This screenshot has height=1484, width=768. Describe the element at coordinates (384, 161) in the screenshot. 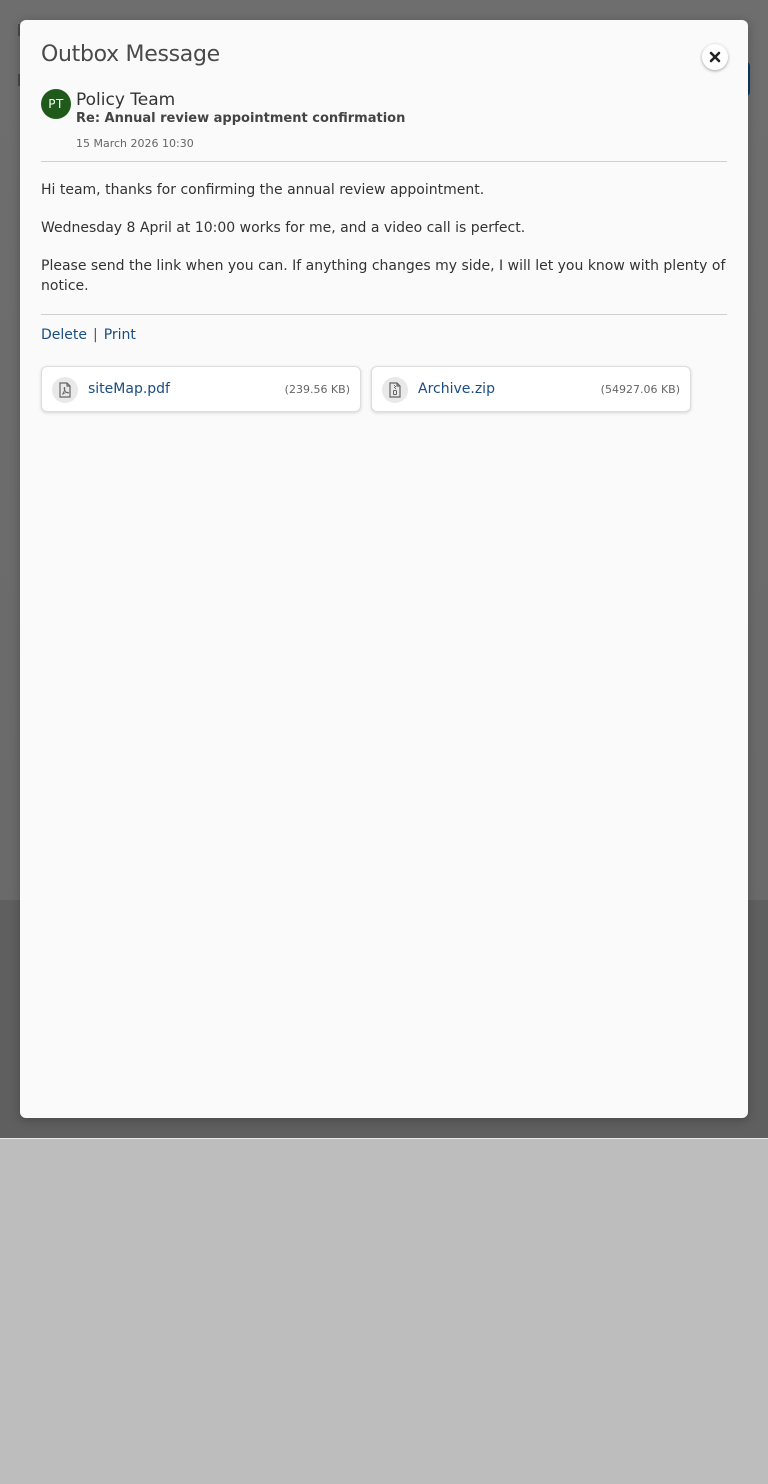

I see `header-divider` at that location.